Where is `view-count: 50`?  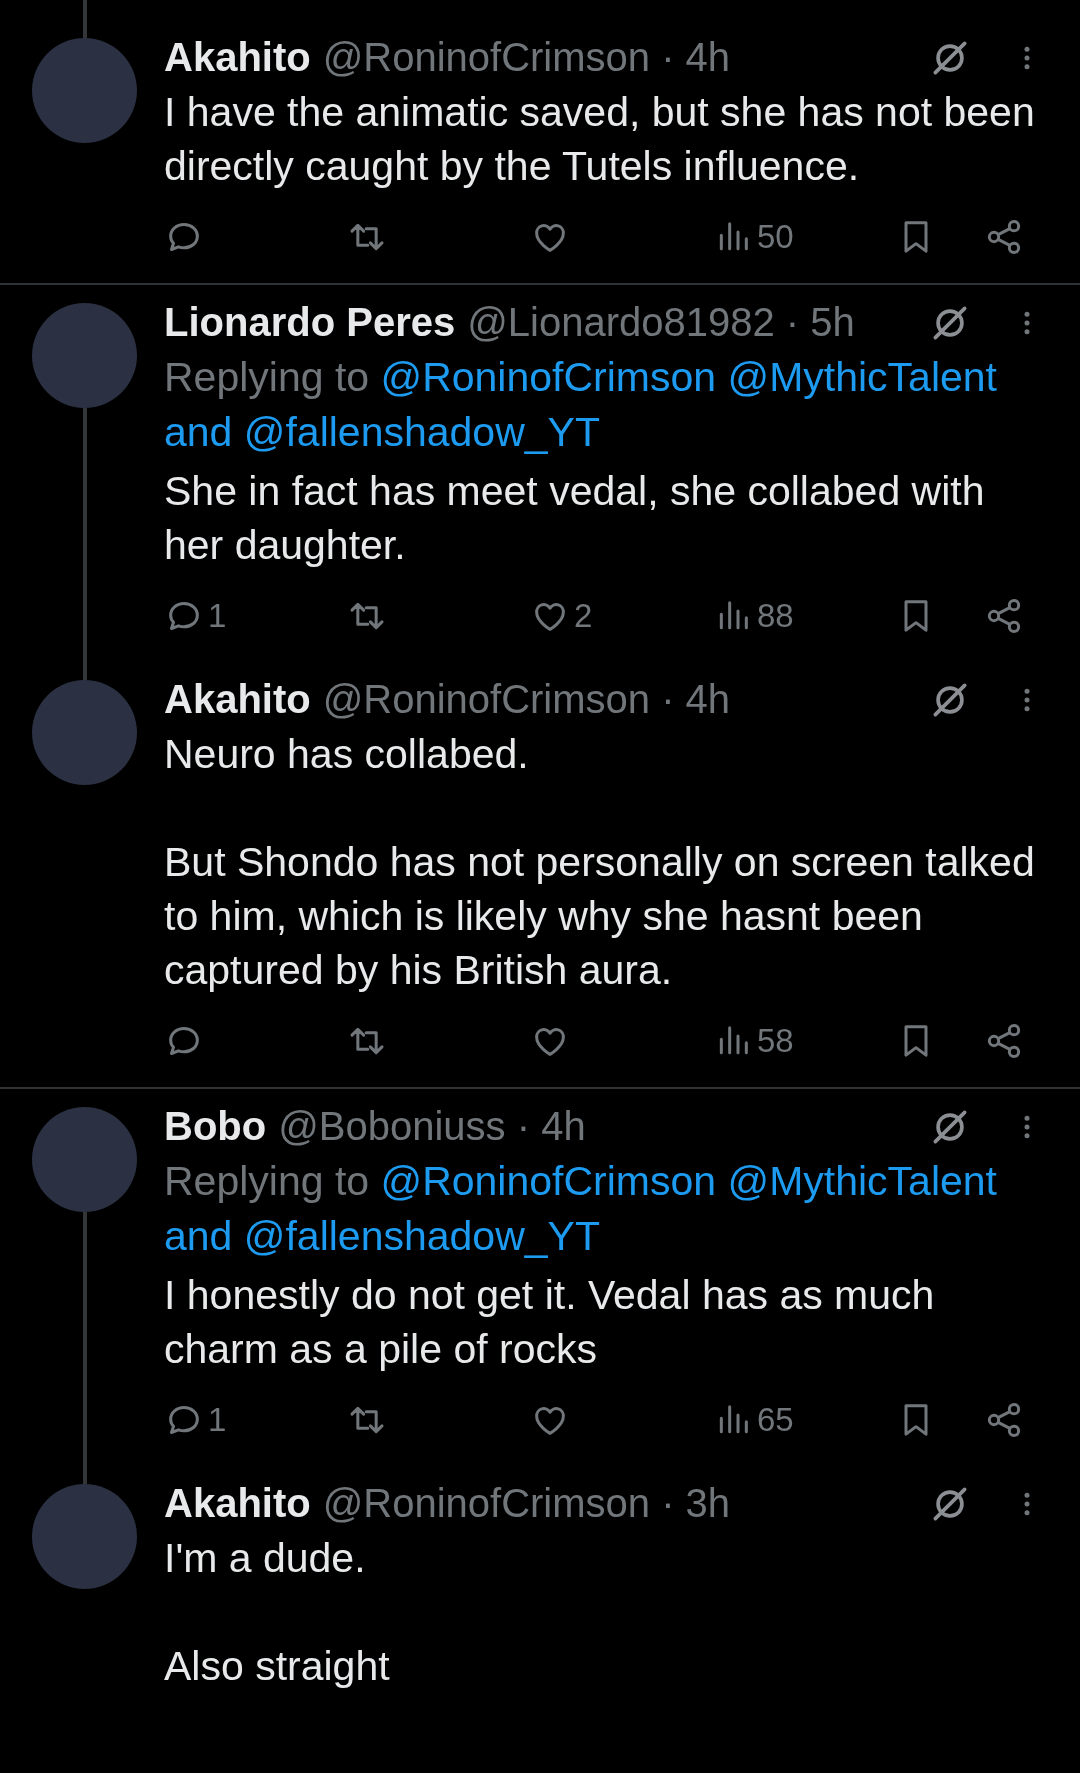
view-count: 50 is located at coordinates (775, 237).